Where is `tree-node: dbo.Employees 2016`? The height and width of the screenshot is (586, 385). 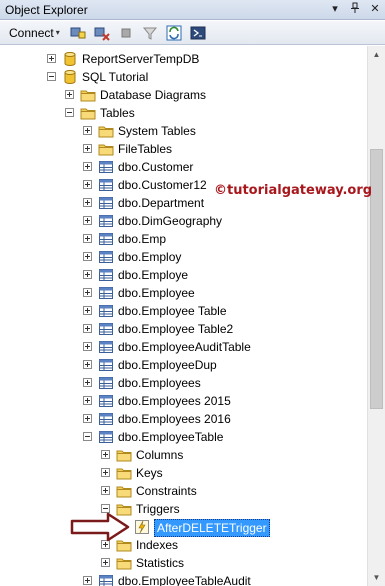 tree-node: dbo.Employees 2016 is located at coordinates (183, 419).